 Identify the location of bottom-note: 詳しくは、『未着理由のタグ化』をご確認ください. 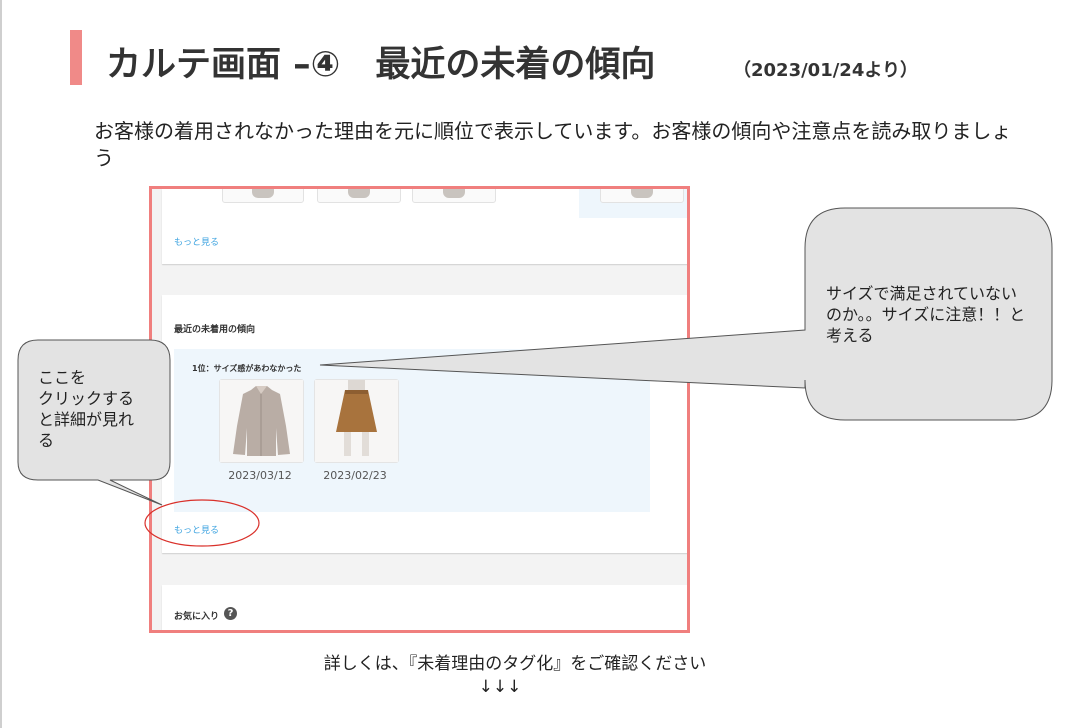
(515, 664).